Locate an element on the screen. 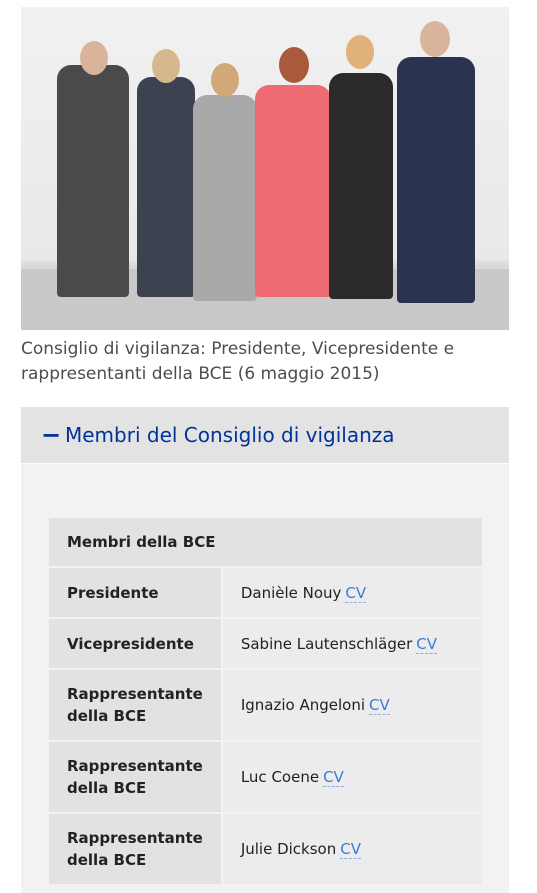 This screenshot has height=893, width=537. name-cell: Luc Coene CV is located at coordinates (352, 777).